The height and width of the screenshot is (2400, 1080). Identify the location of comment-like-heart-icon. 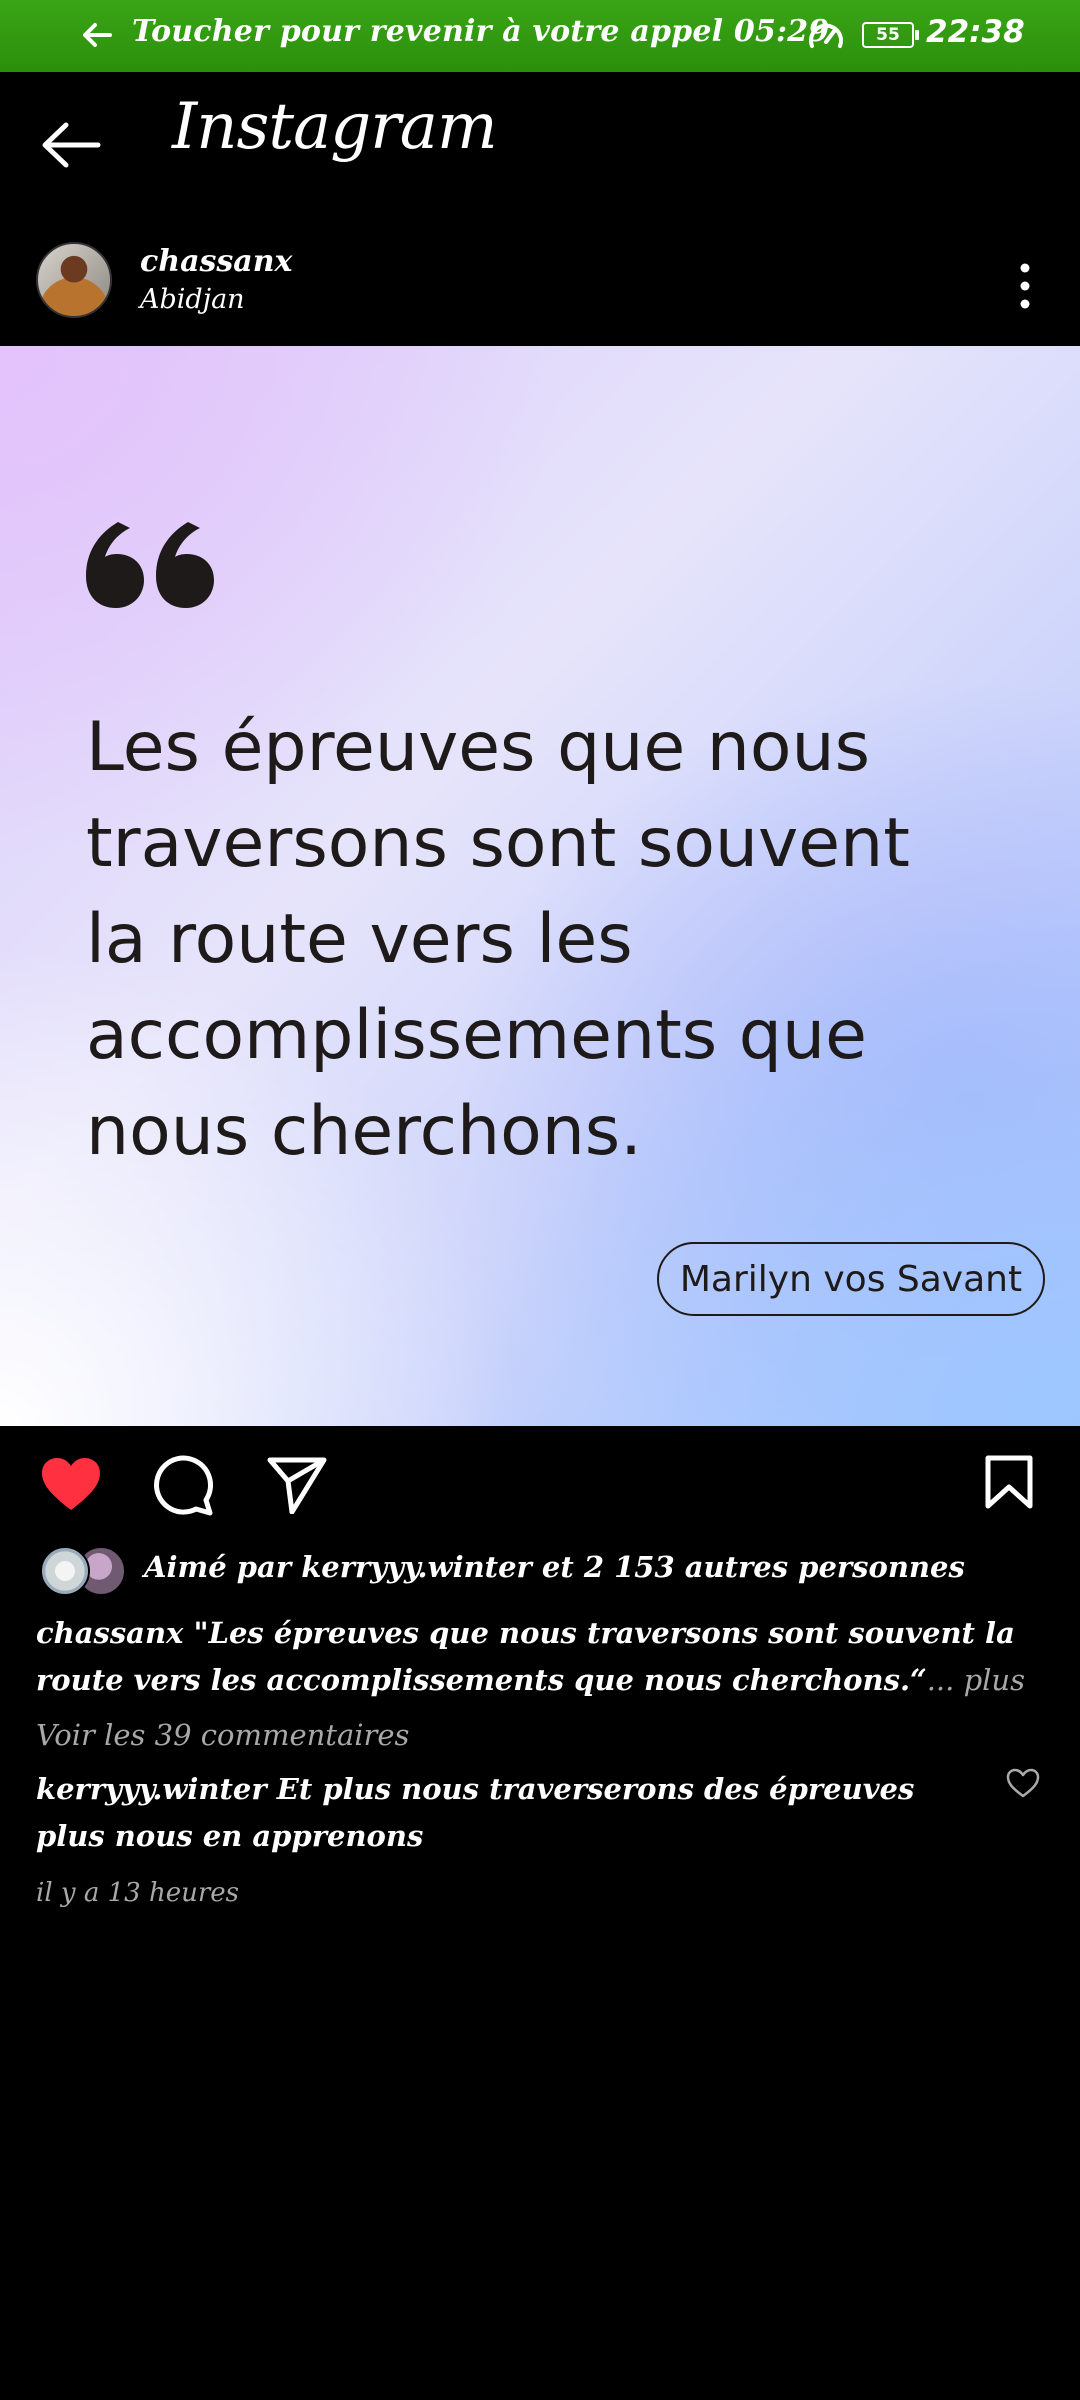
(1023, 1783).